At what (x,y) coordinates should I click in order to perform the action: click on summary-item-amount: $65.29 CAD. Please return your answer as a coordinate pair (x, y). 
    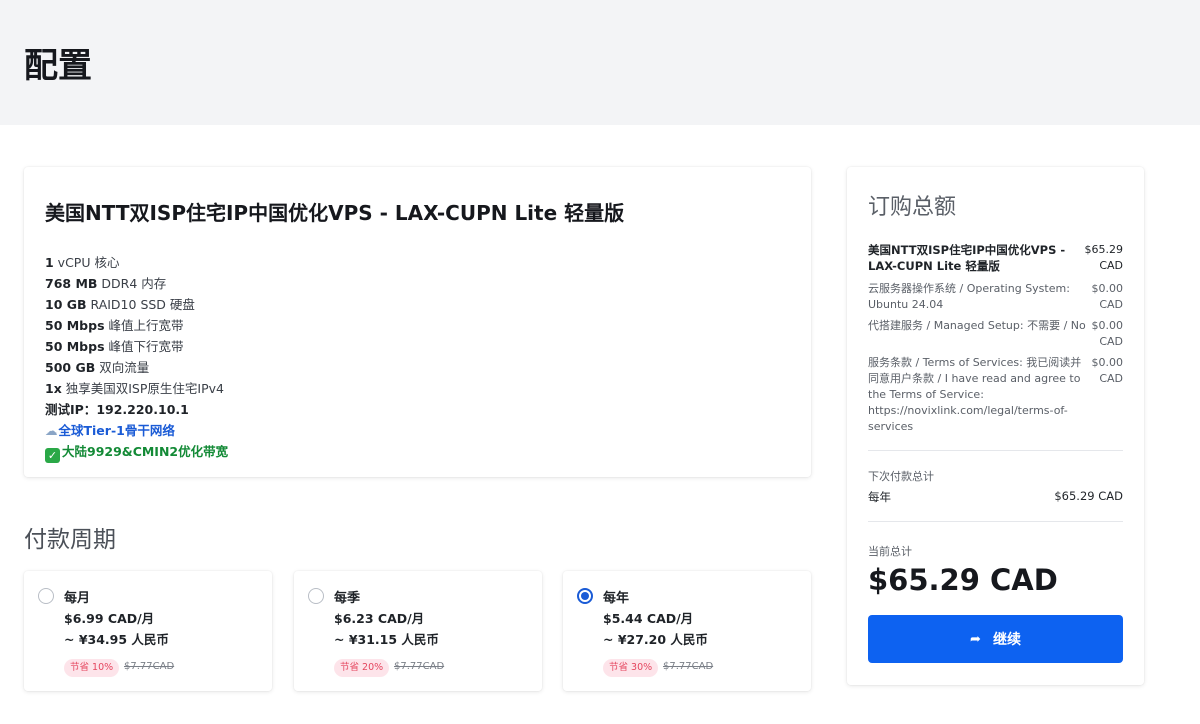
    Looking at the image, I should click on (1104, 257).